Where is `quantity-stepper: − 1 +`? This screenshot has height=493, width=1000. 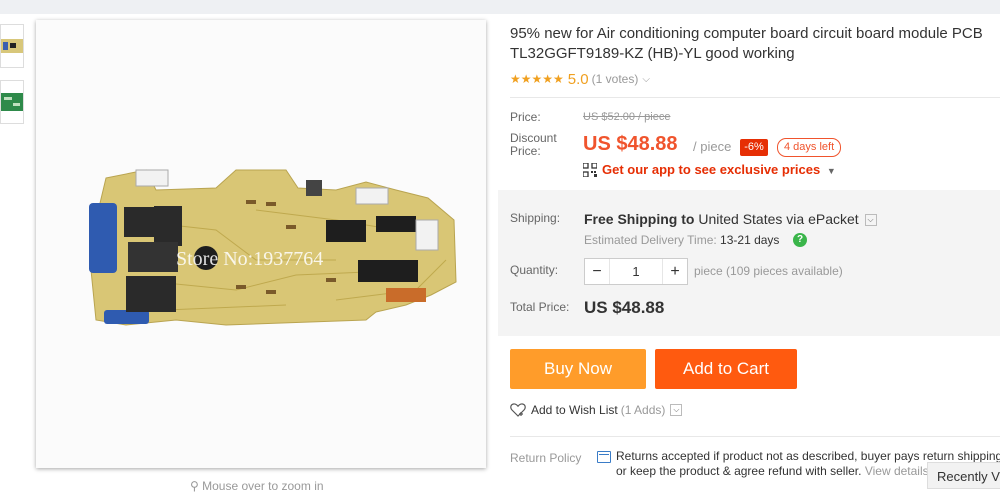 quantity-stepper: − 1 + is located at coordinates (636, 271).